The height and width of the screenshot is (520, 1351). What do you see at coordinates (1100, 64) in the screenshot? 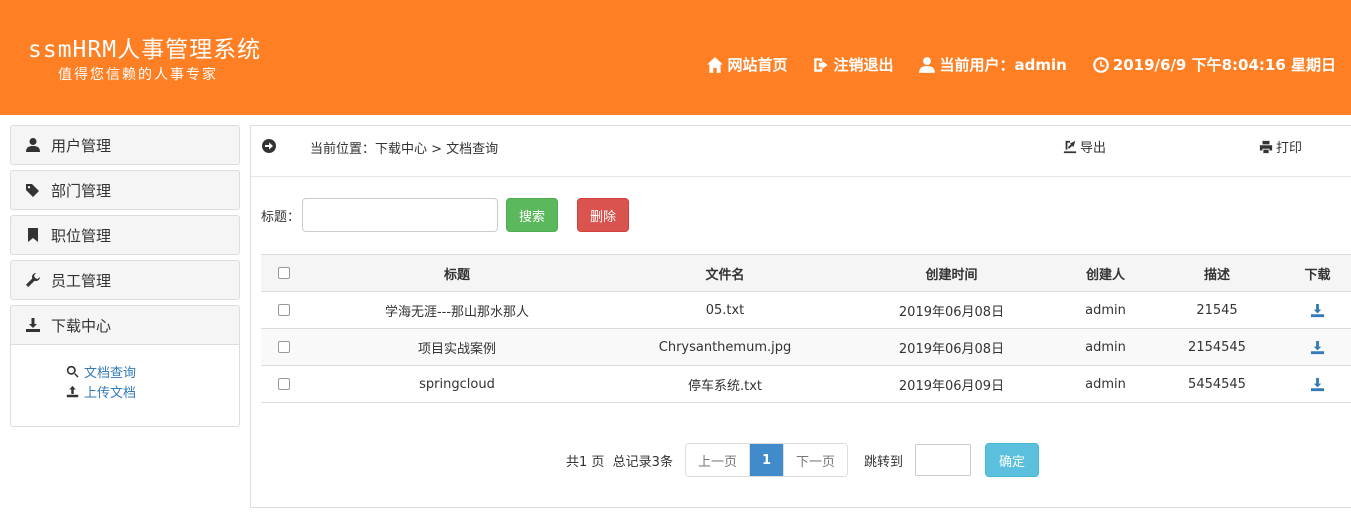
I see `clock-icon` at bounding box center [1100, 64].